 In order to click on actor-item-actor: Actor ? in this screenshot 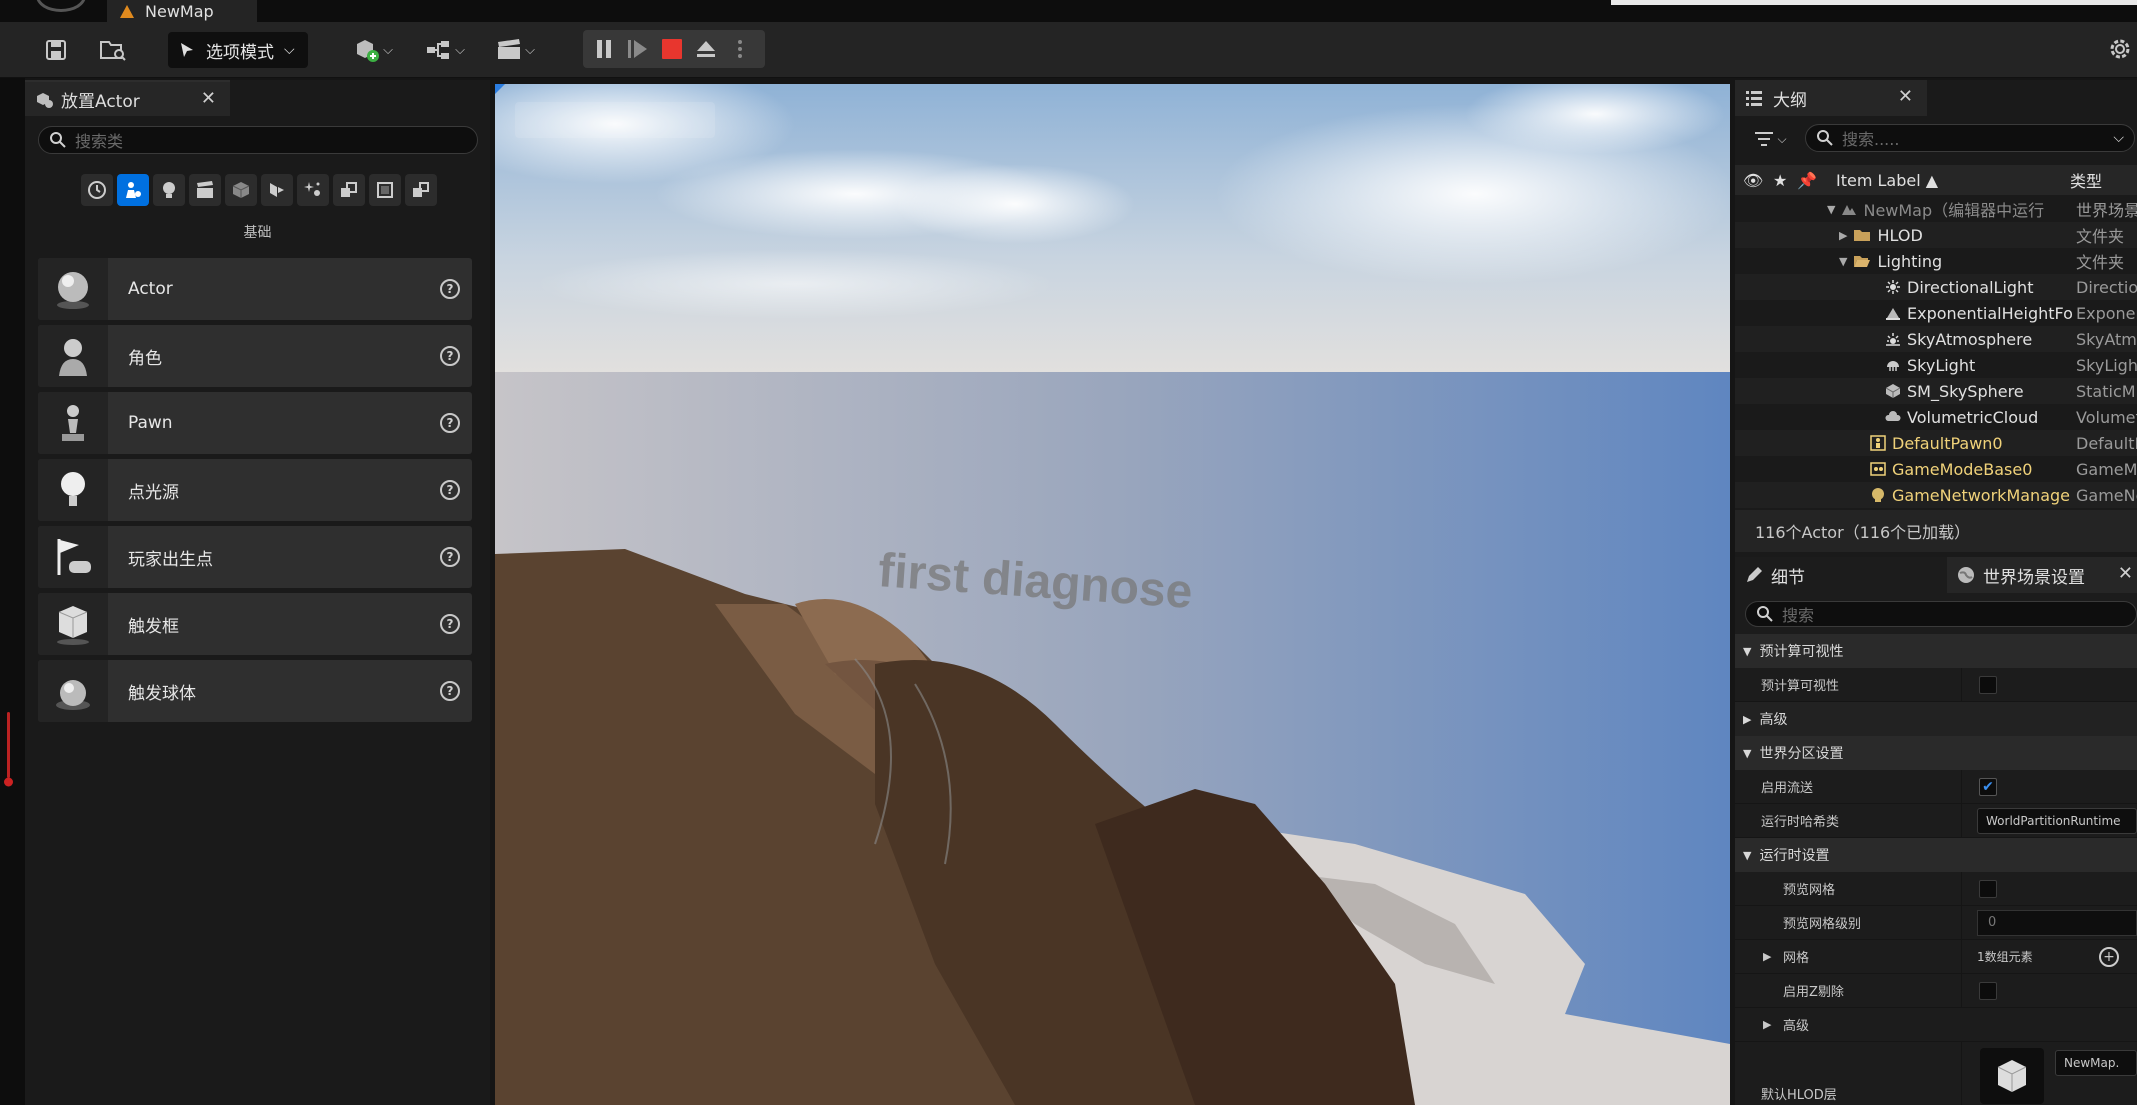, I will do `click(255, 289)`.